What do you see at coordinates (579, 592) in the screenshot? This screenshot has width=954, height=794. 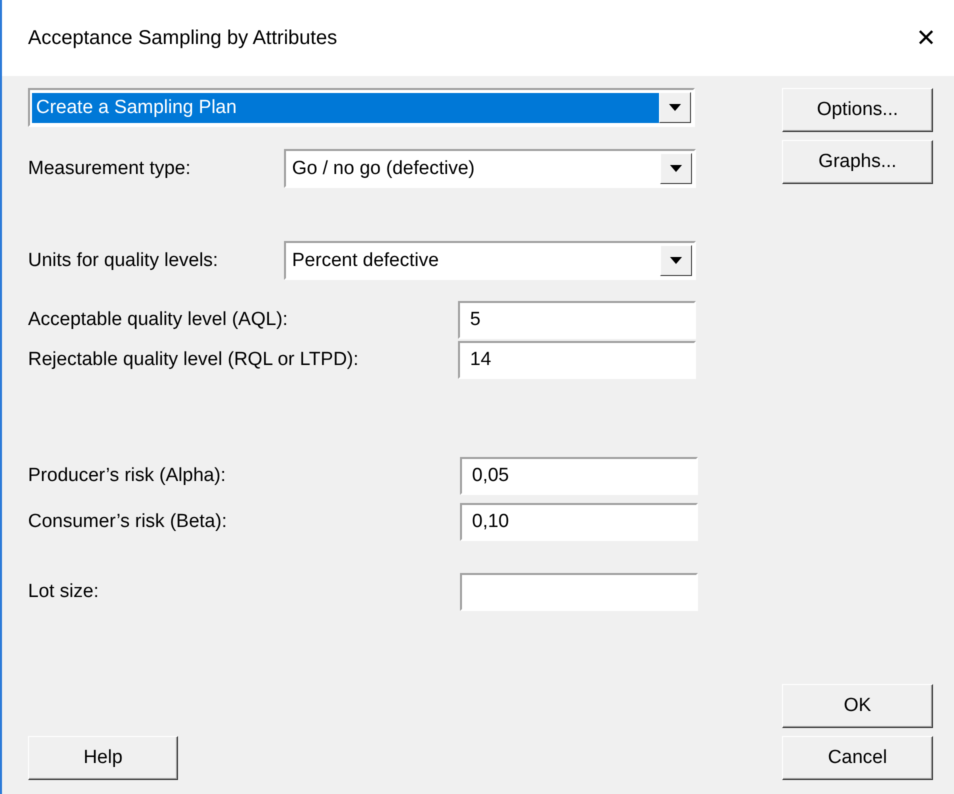 I see `input-field` at bounding box center [579, 592].